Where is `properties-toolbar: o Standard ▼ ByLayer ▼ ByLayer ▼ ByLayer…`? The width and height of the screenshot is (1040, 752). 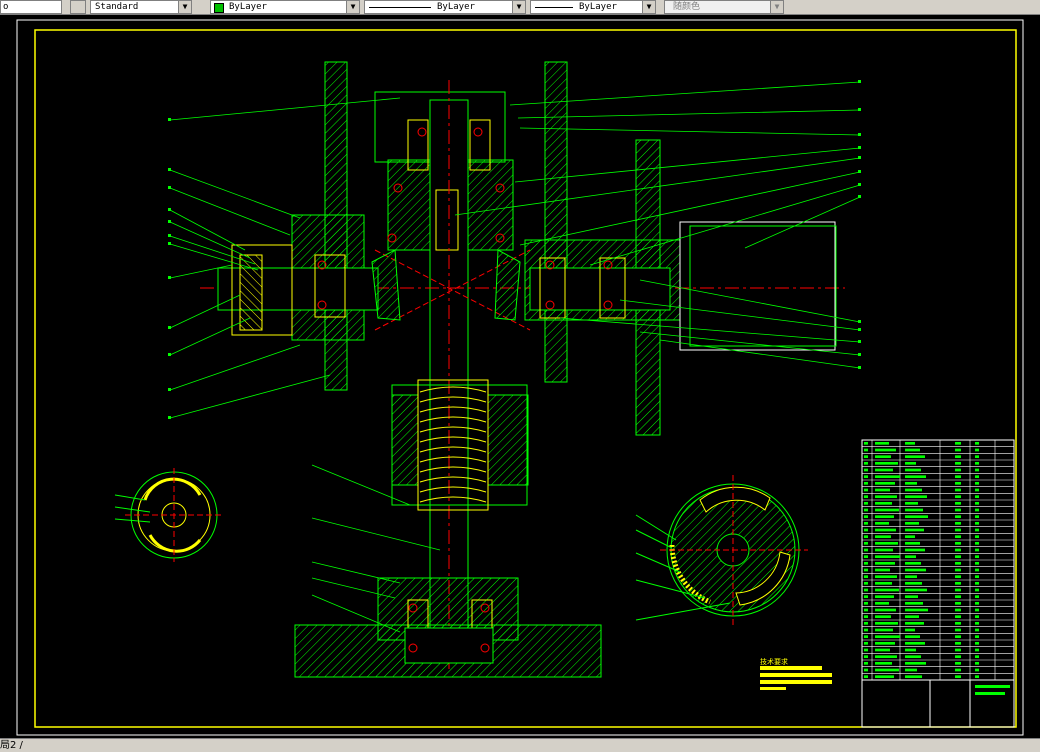 properties-toolbar: o Standard ▼ ByLayer ▼ ByLayer ▼ ByLayer… is located at coordinates (520, 7).